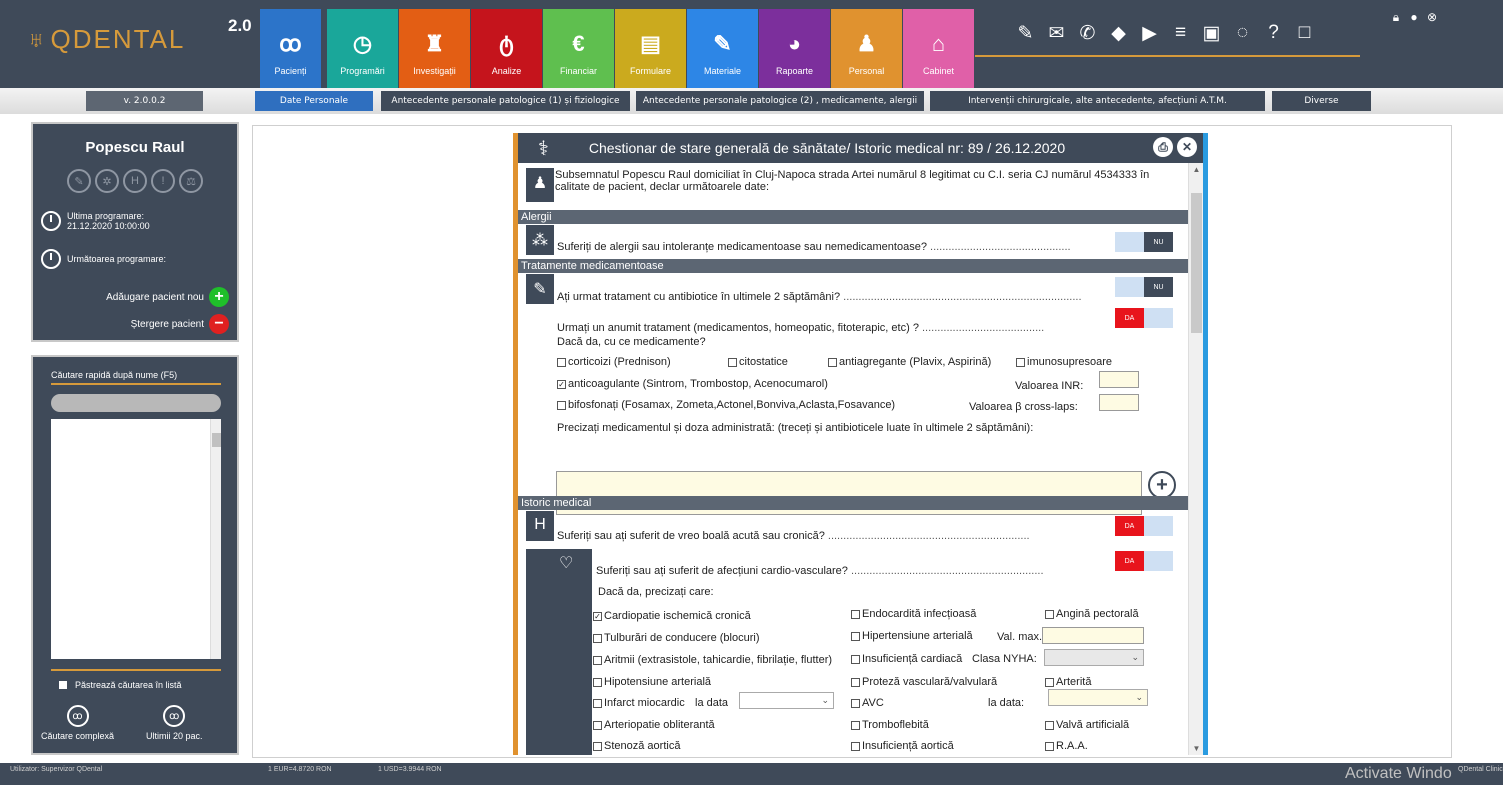 The image size is (1503, 785). What do you see at coordinates (890, 725) in the screenshot?
I see `checkbox-c2-5: Tromboflebită` at bounding box center [890, 725].